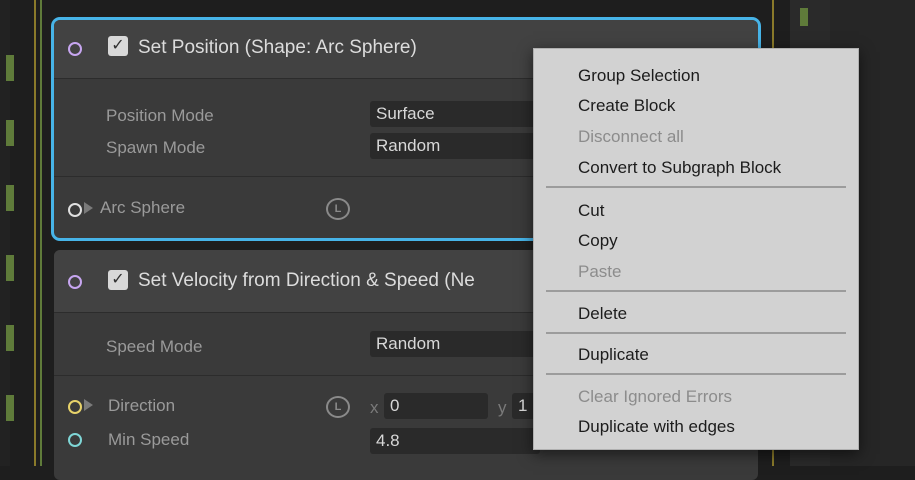 The image size is (915, 480). I want to click on menu-item-cut: Cut, so click(591, 211).